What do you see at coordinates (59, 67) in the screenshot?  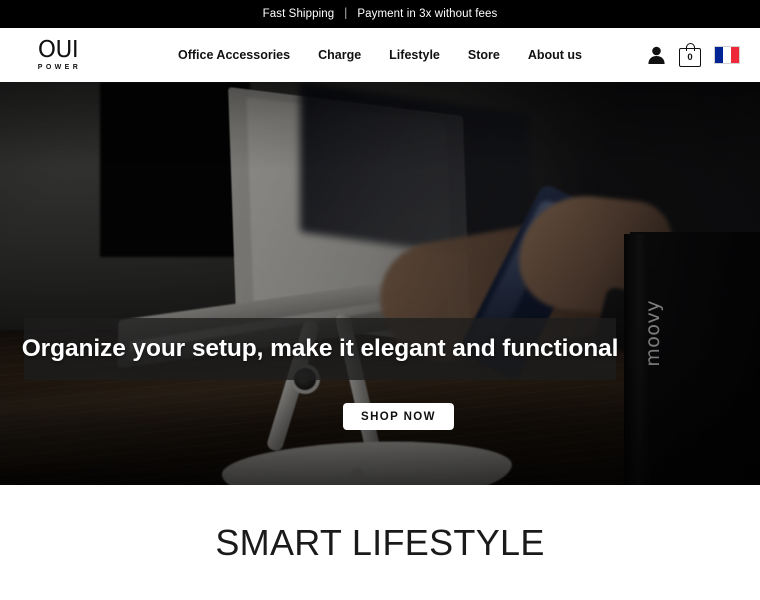 I see `logo-tagline: POWER` at bounding box center [59, 67].